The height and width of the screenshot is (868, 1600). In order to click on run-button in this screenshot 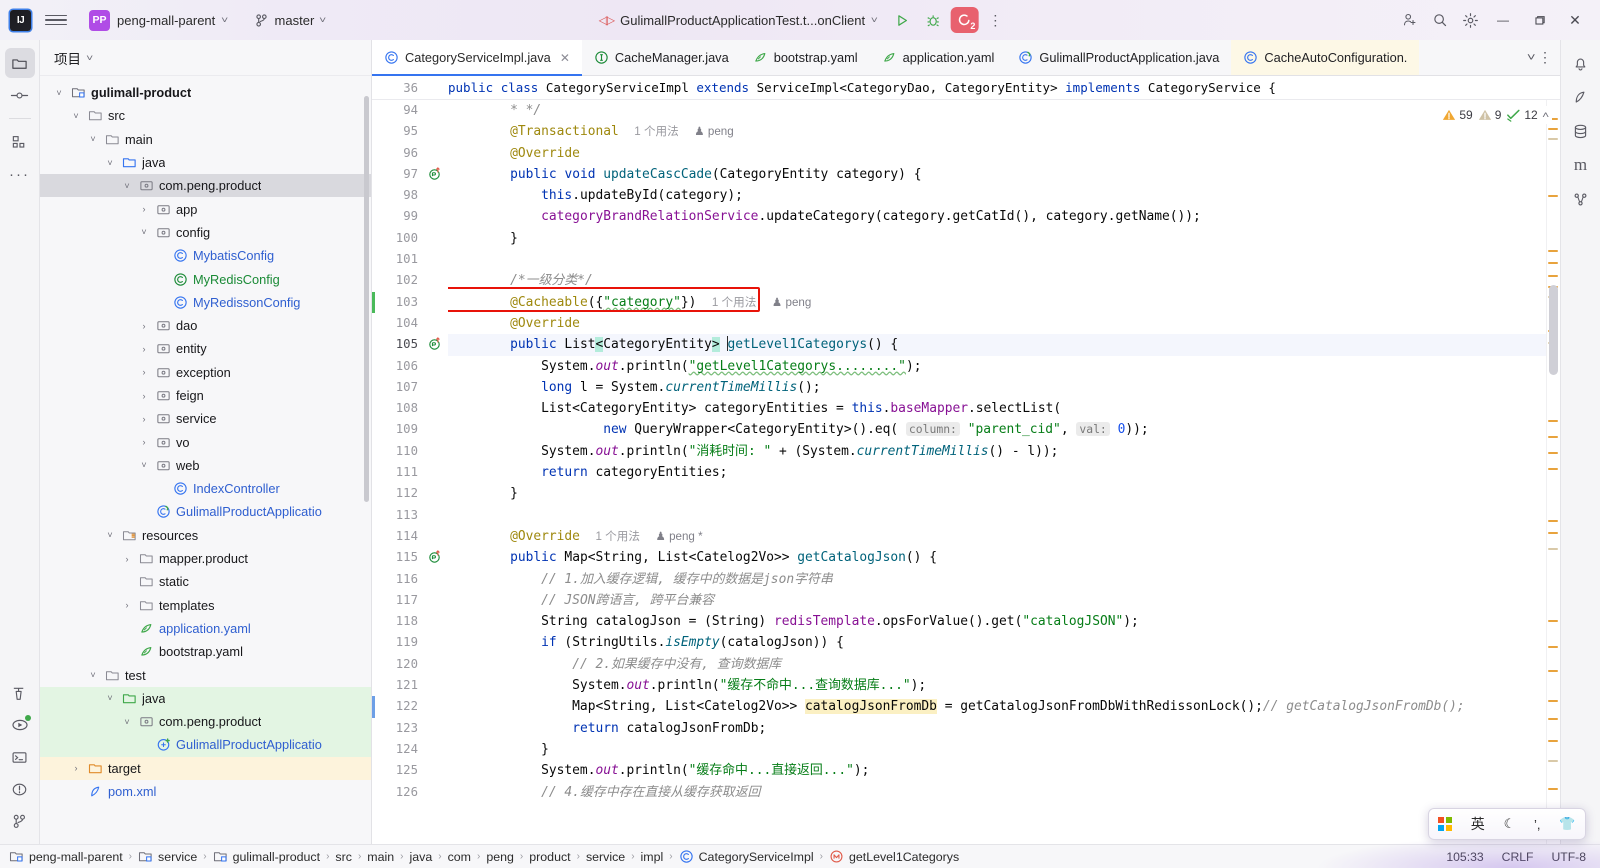, I will do `click(902, 20)`.